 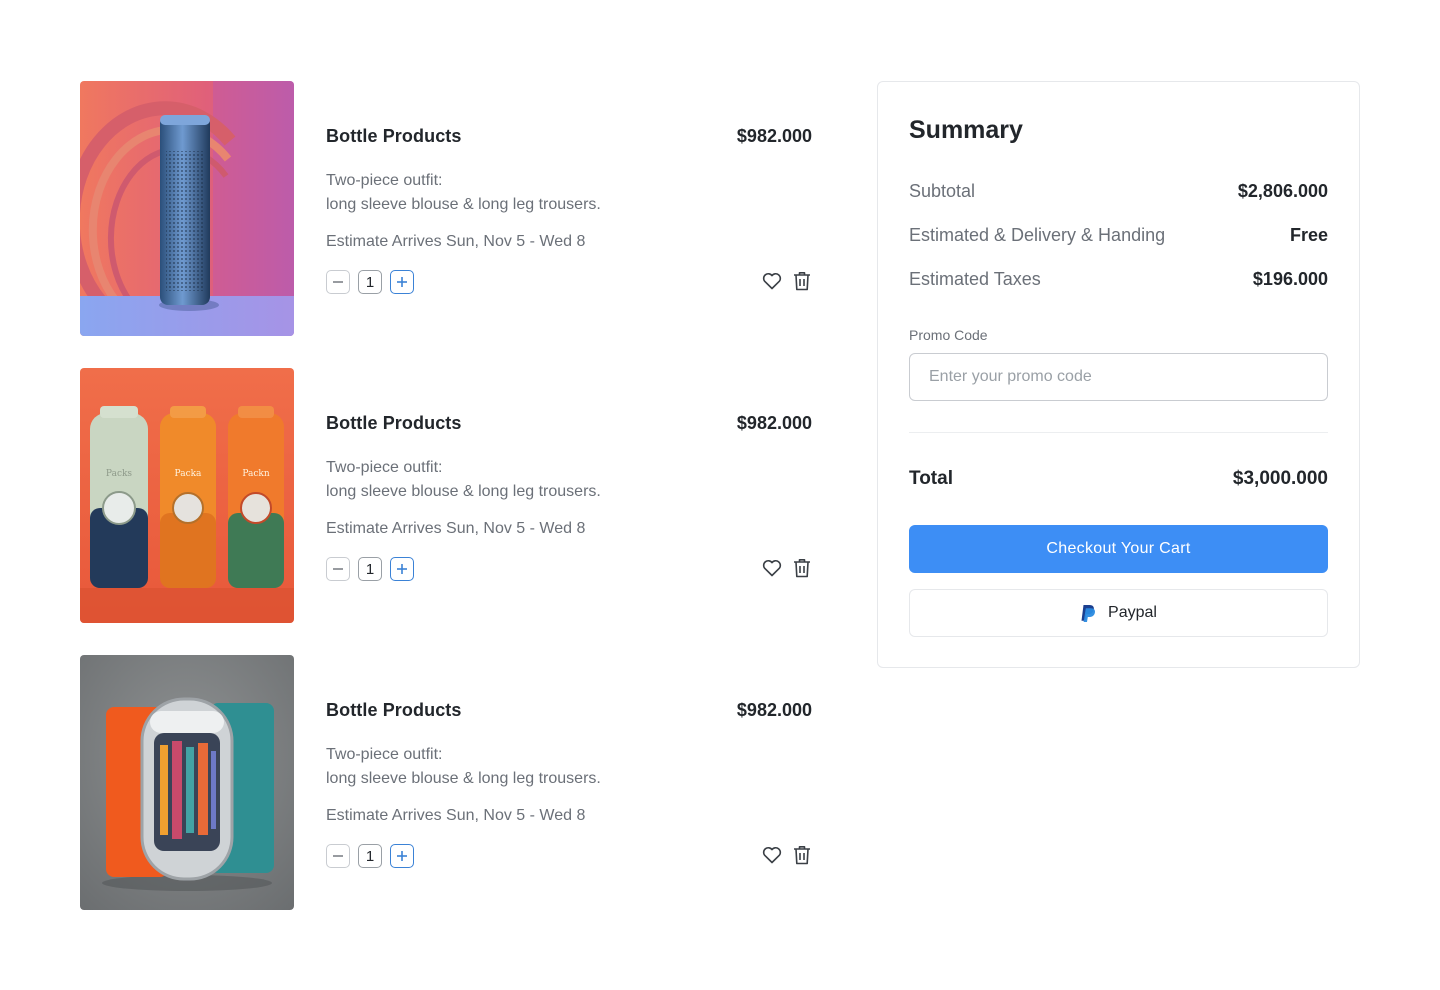 What do you see at coordinates (948, 335) in the screenshot?
I see `promo-code-label: Promo Code` at bounding box center [948, 335].